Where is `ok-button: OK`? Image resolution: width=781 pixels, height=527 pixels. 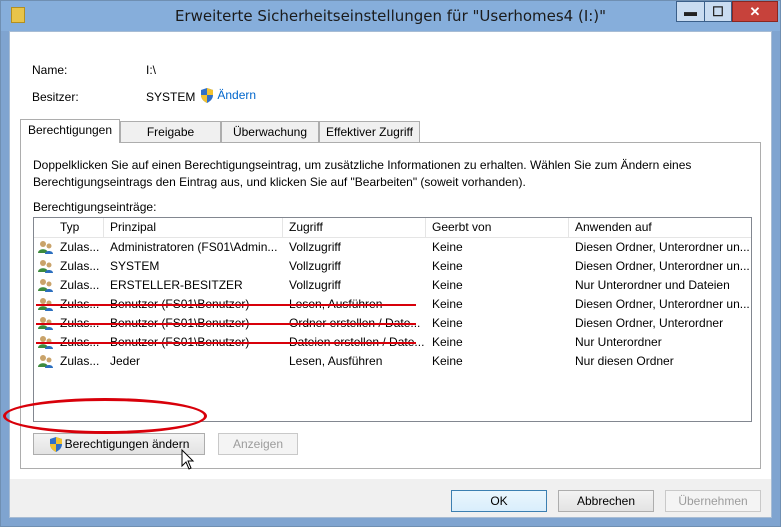
ok-button: OK is located at coordinates (499, 501).